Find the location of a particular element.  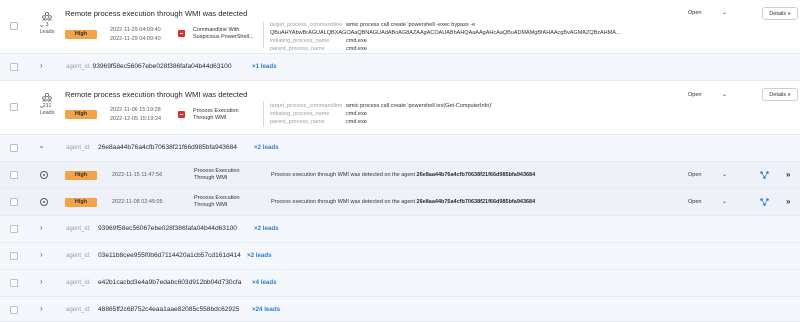

rule-name: Process Execution Through WMI is located at coordinates (223, 115).